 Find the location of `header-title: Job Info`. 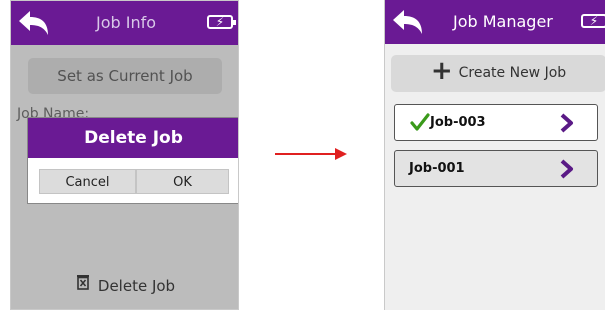

header-title: Job Info is located at coordinates (126, 22).